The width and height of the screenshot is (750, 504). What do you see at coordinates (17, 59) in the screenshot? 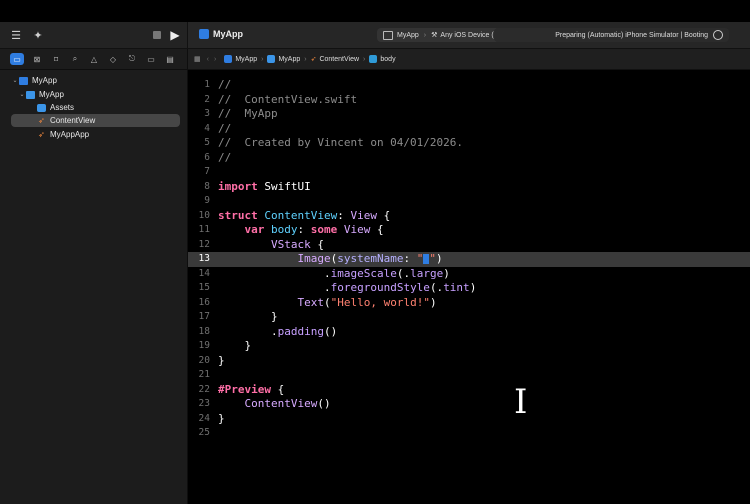
I see `folder-icon: ▭` at bounding box center [17, 59].